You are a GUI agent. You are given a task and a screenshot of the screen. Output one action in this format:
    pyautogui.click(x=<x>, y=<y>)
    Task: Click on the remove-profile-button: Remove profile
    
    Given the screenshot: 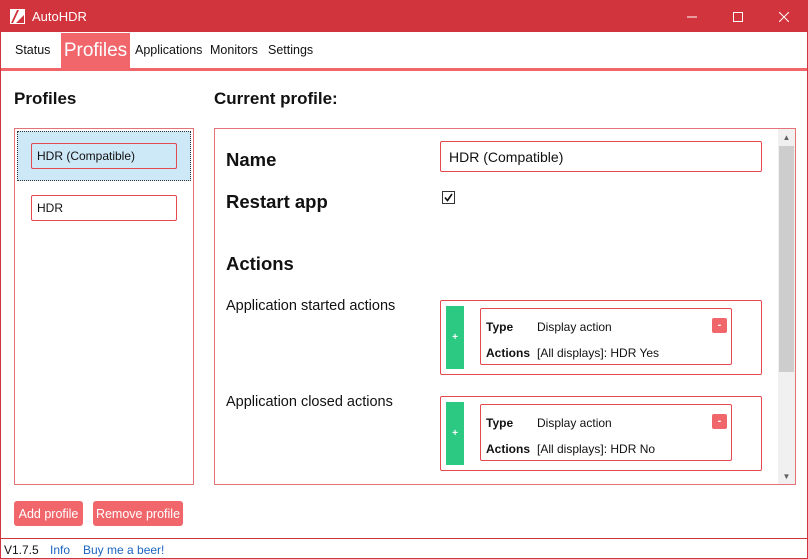 What is the action you would take?
    pyautogui.click(x=138, y=513)
    